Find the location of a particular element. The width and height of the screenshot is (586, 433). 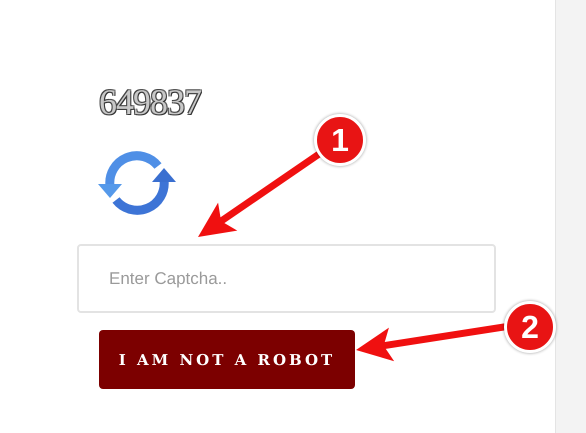

step-number-badge: 2 is located at coordinates (530, 327).